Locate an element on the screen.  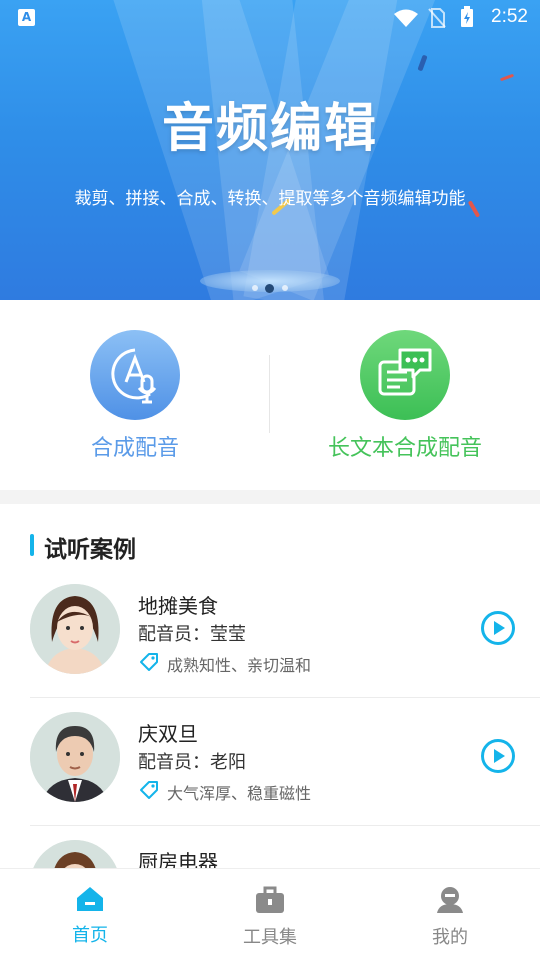
case-title: 庆双旦 is located at coordinates (168, 734).